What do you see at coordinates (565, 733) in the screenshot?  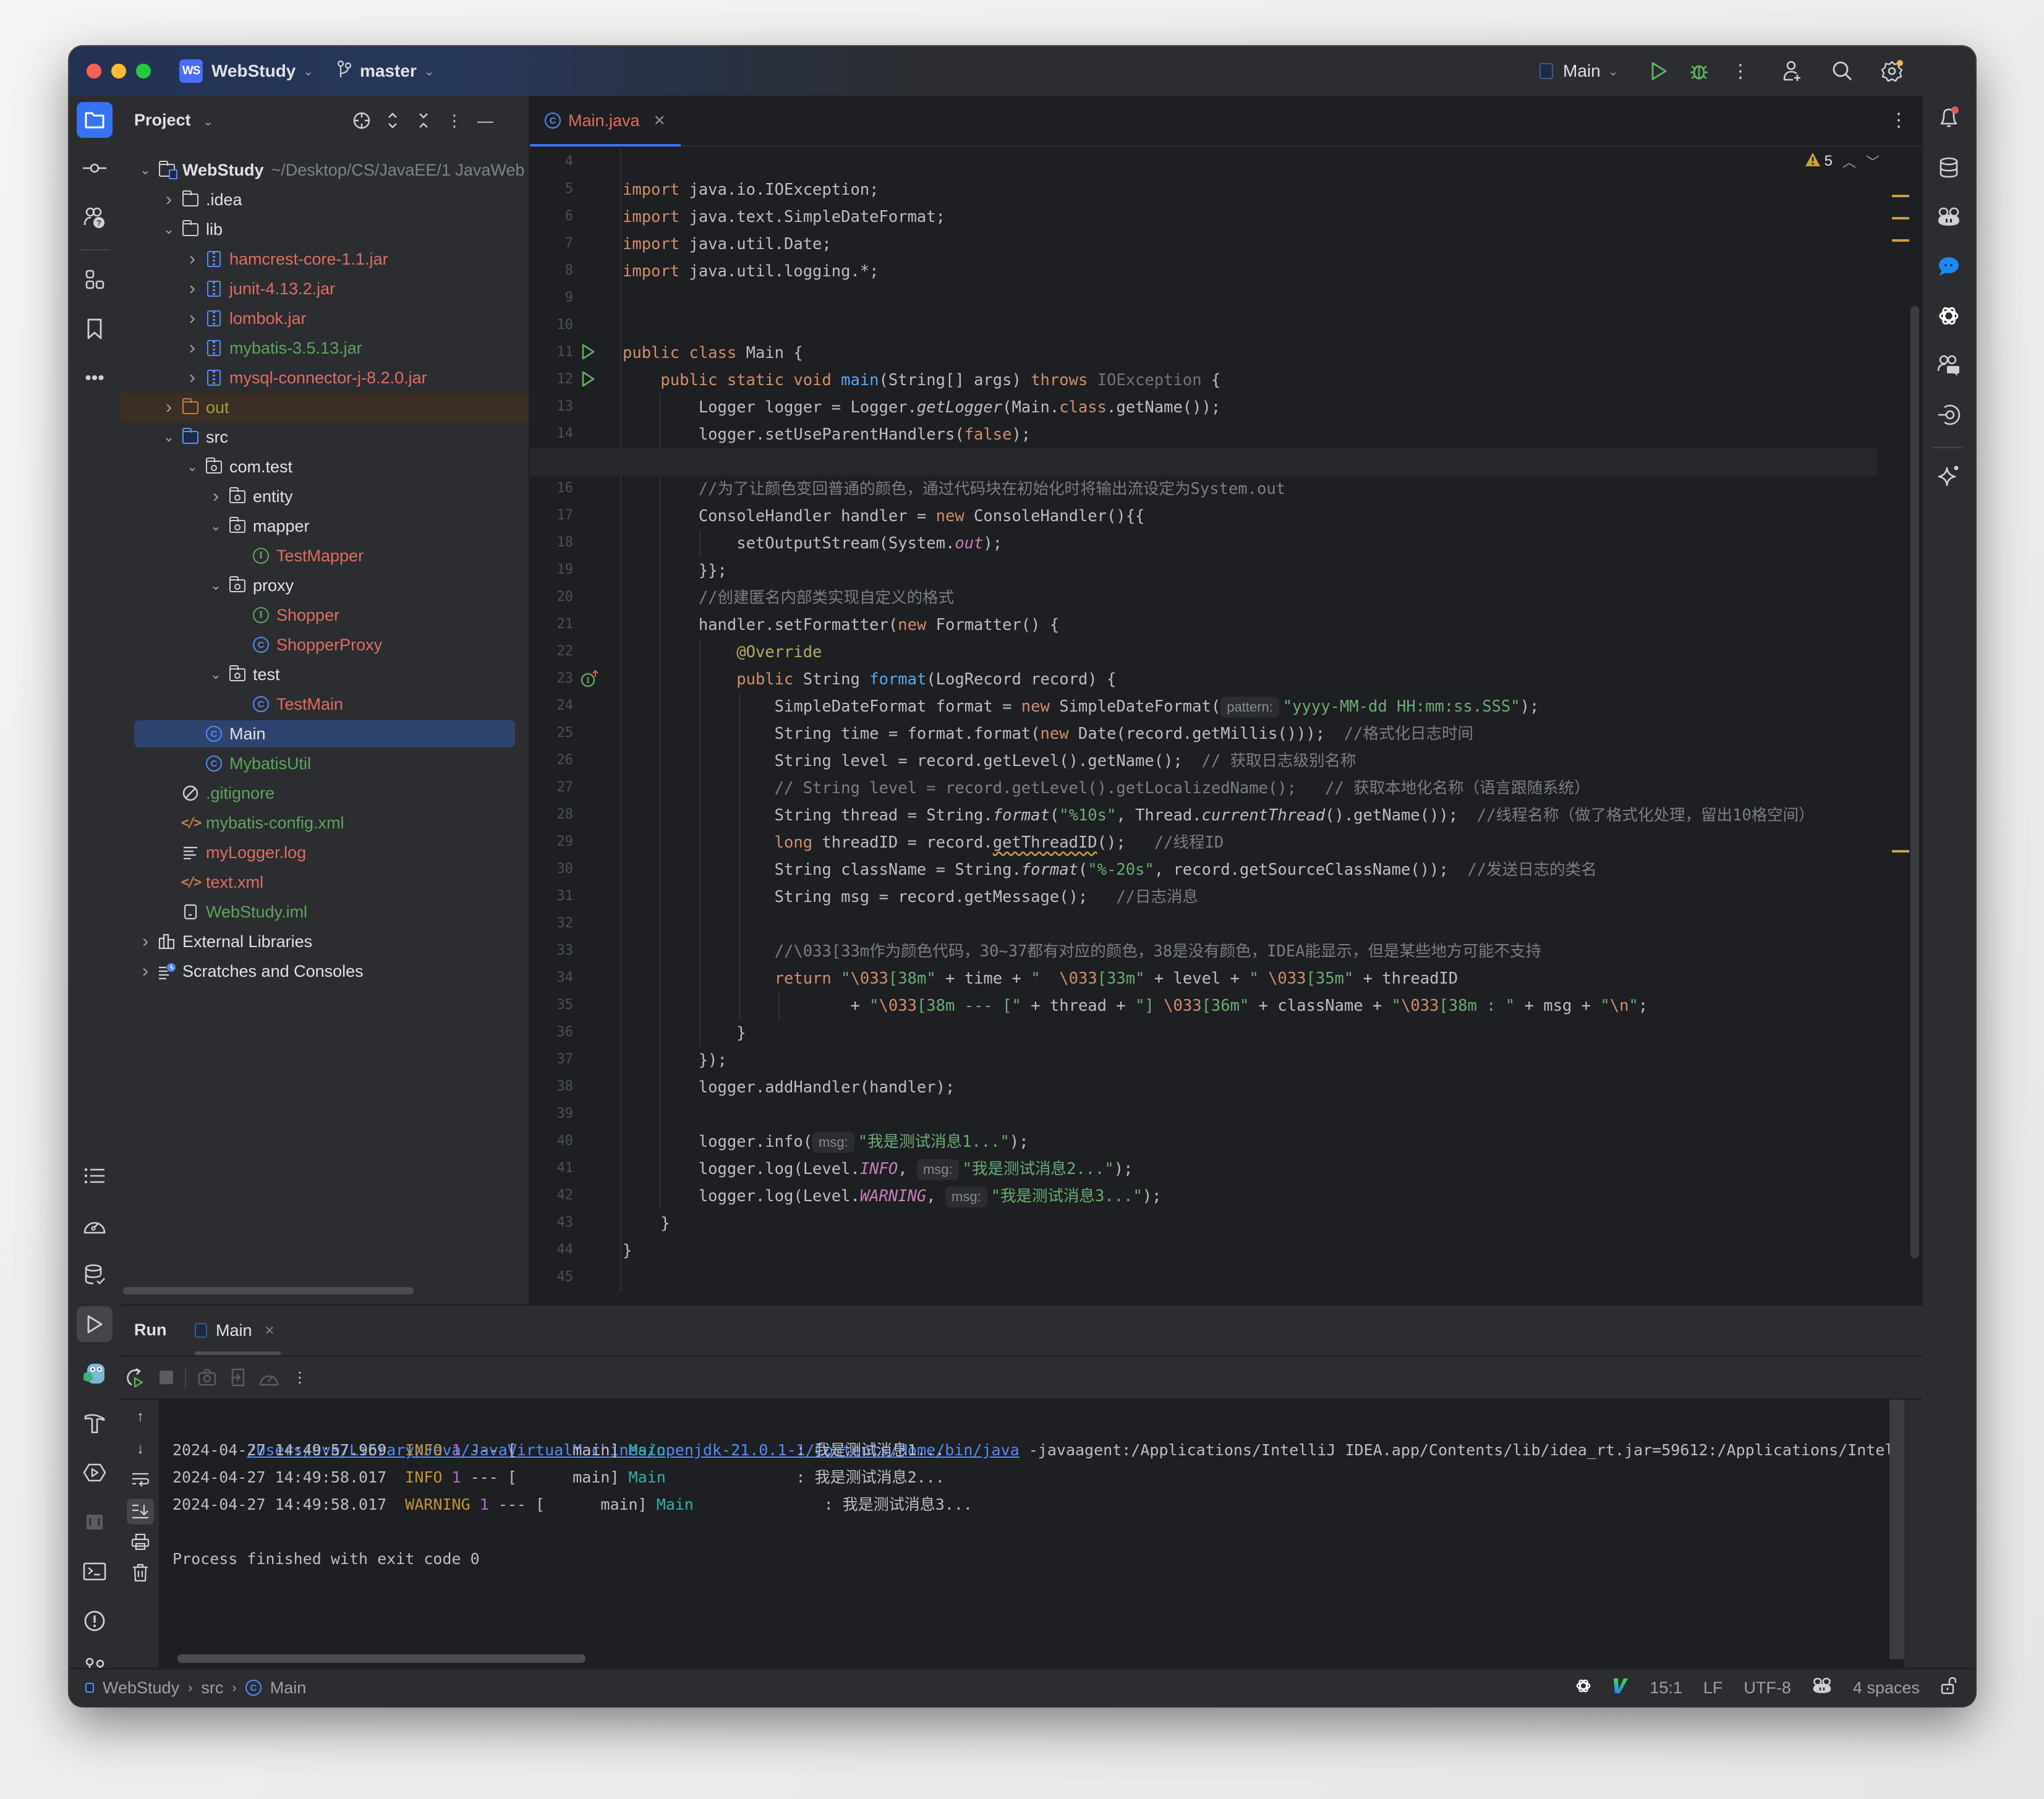 I see `line-number: 25` at bounding box center [565, 733].